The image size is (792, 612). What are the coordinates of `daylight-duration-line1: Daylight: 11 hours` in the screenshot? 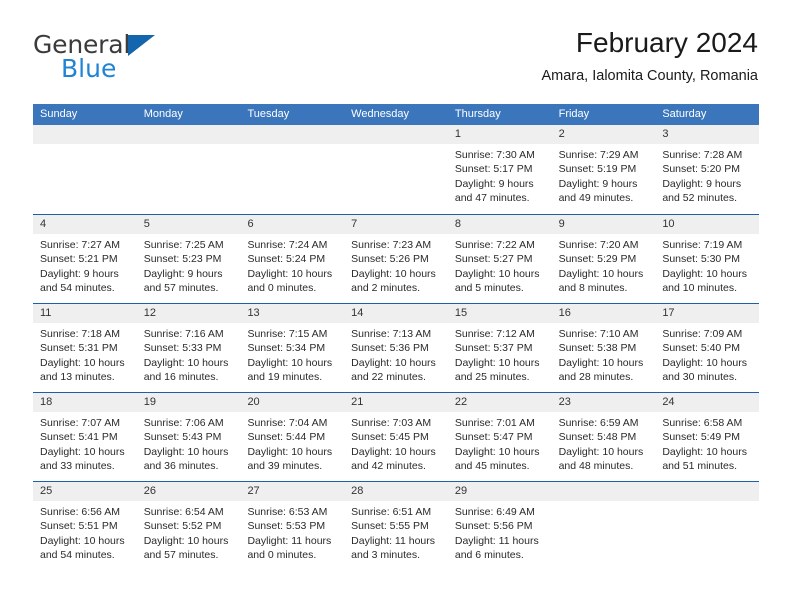 It's located at (393, 540).